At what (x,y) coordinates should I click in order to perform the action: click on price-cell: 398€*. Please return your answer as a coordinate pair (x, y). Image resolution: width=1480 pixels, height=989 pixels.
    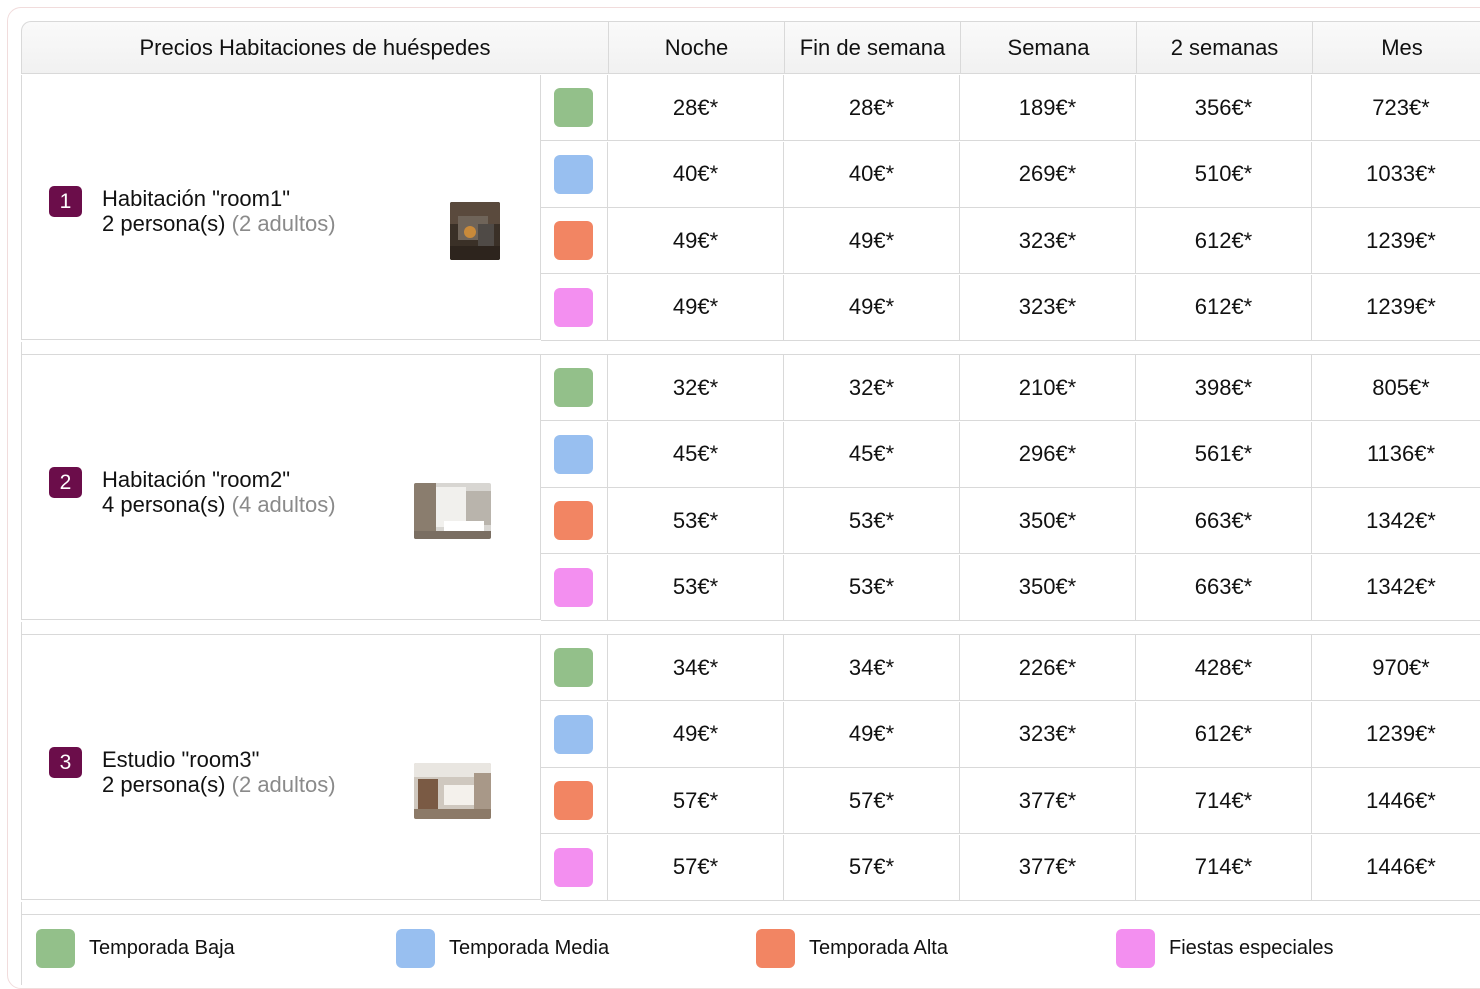
    Looking at the image, I should click on (1224, 388).